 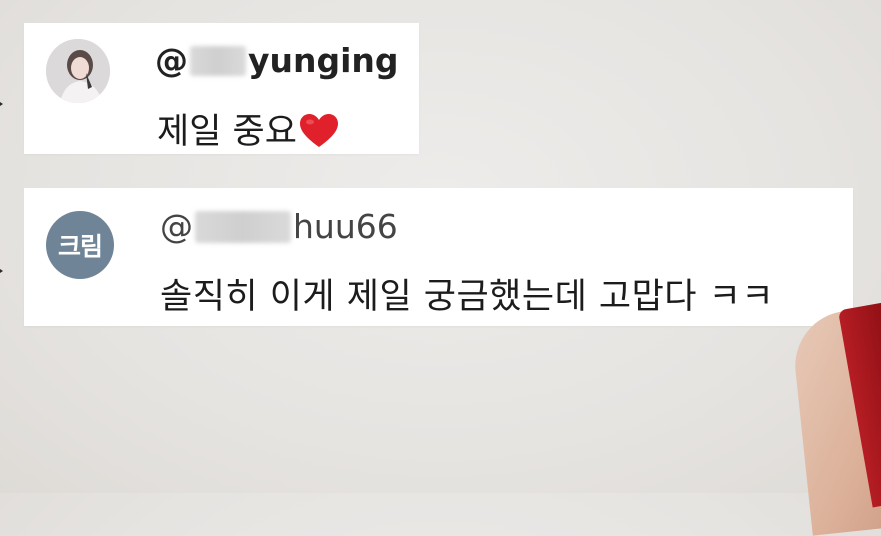 I want to click on avatar-initials: 크림, so click(x=80, y=246).